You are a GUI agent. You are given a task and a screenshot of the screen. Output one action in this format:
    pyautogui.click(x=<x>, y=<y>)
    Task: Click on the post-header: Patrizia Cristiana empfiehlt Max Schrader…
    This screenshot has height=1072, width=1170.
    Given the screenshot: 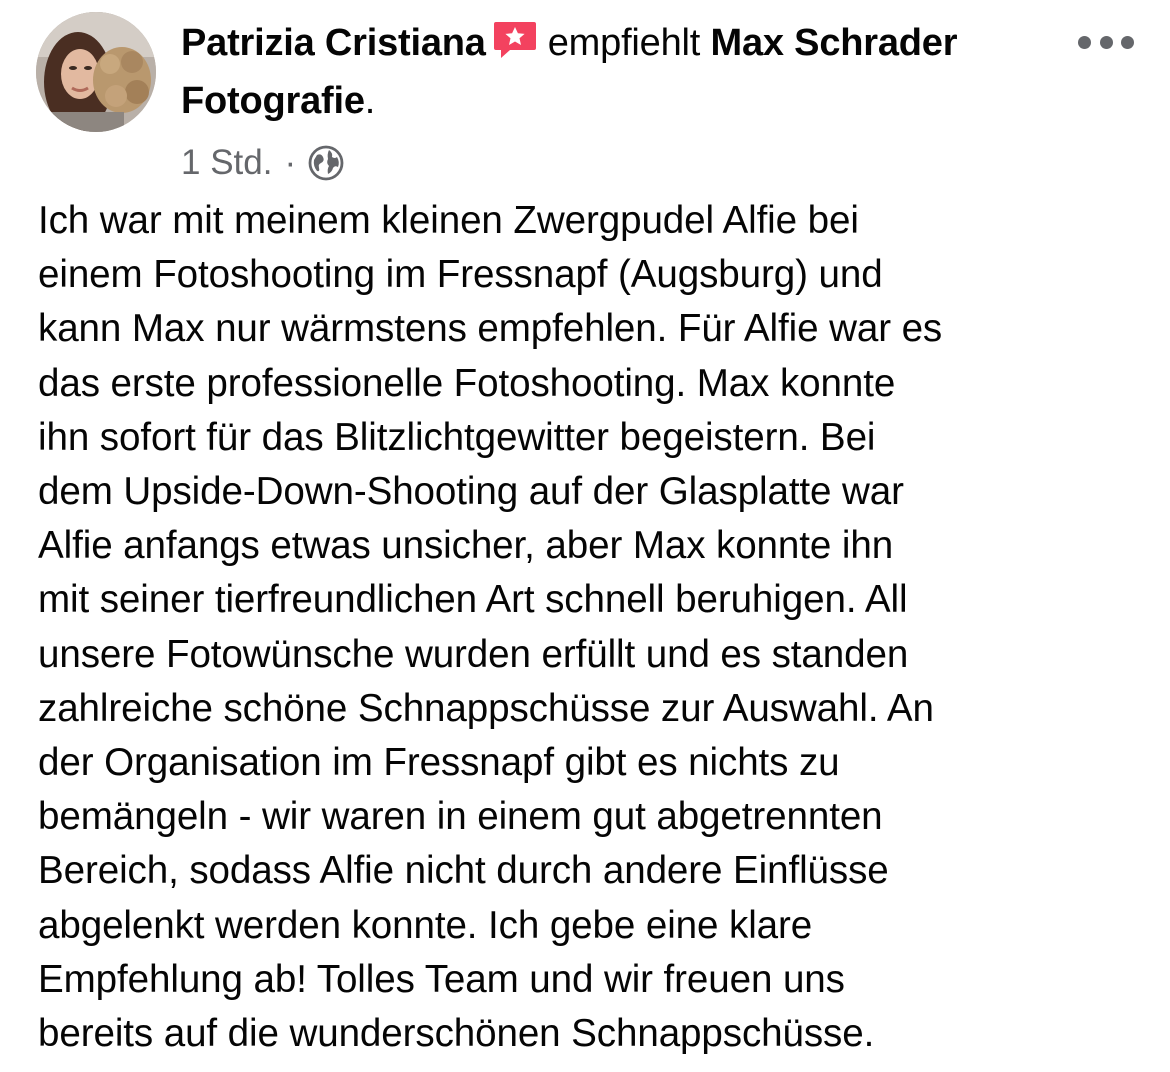 What is the action you would take?
    pyautogui.click(x=611, y=72)
    